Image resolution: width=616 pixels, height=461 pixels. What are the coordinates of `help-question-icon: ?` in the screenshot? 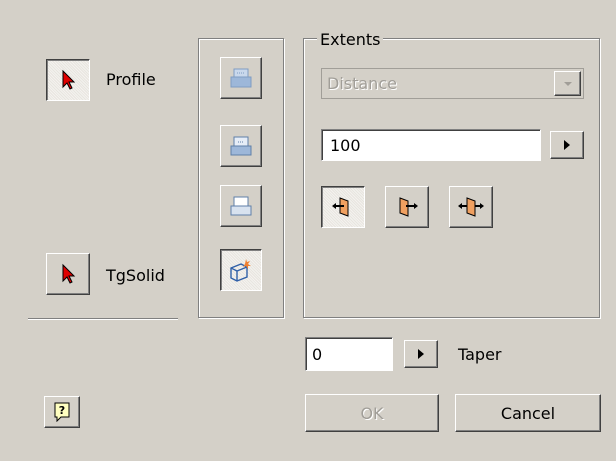 It's located at (62, 412).